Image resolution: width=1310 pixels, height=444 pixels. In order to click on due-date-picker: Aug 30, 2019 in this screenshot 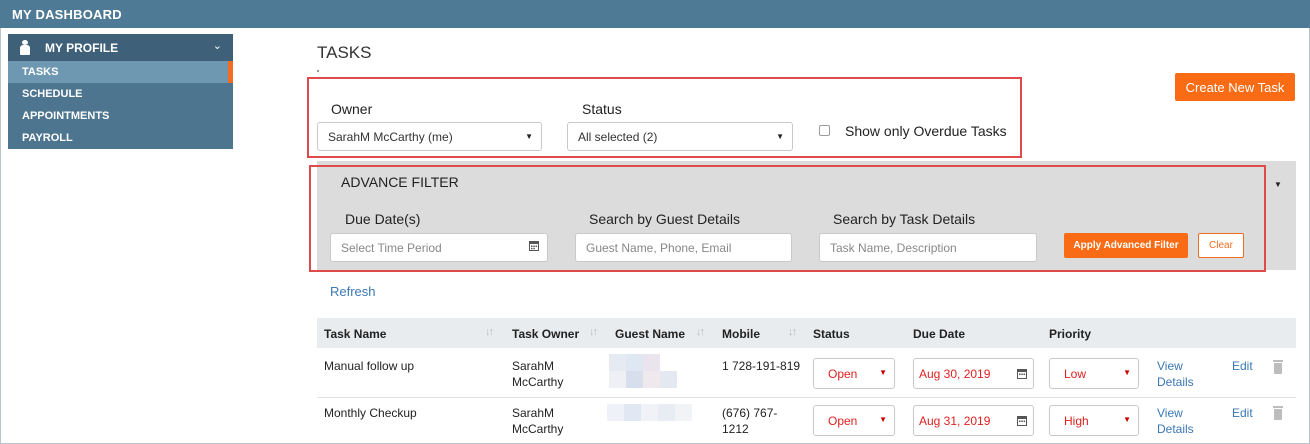, I will do `click(973, 373)`.